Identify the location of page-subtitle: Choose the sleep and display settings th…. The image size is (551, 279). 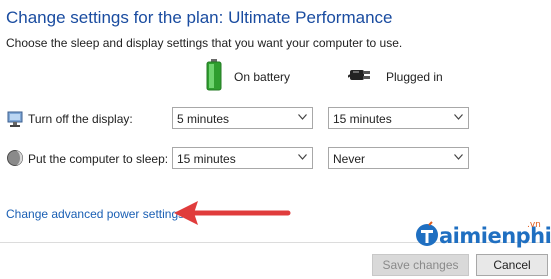
(204, 43).